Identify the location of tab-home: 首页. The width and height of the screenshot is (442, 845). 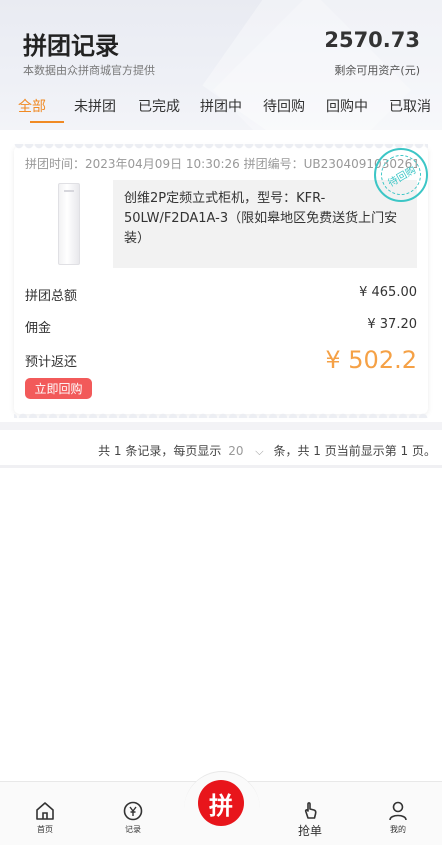
(45, 817).